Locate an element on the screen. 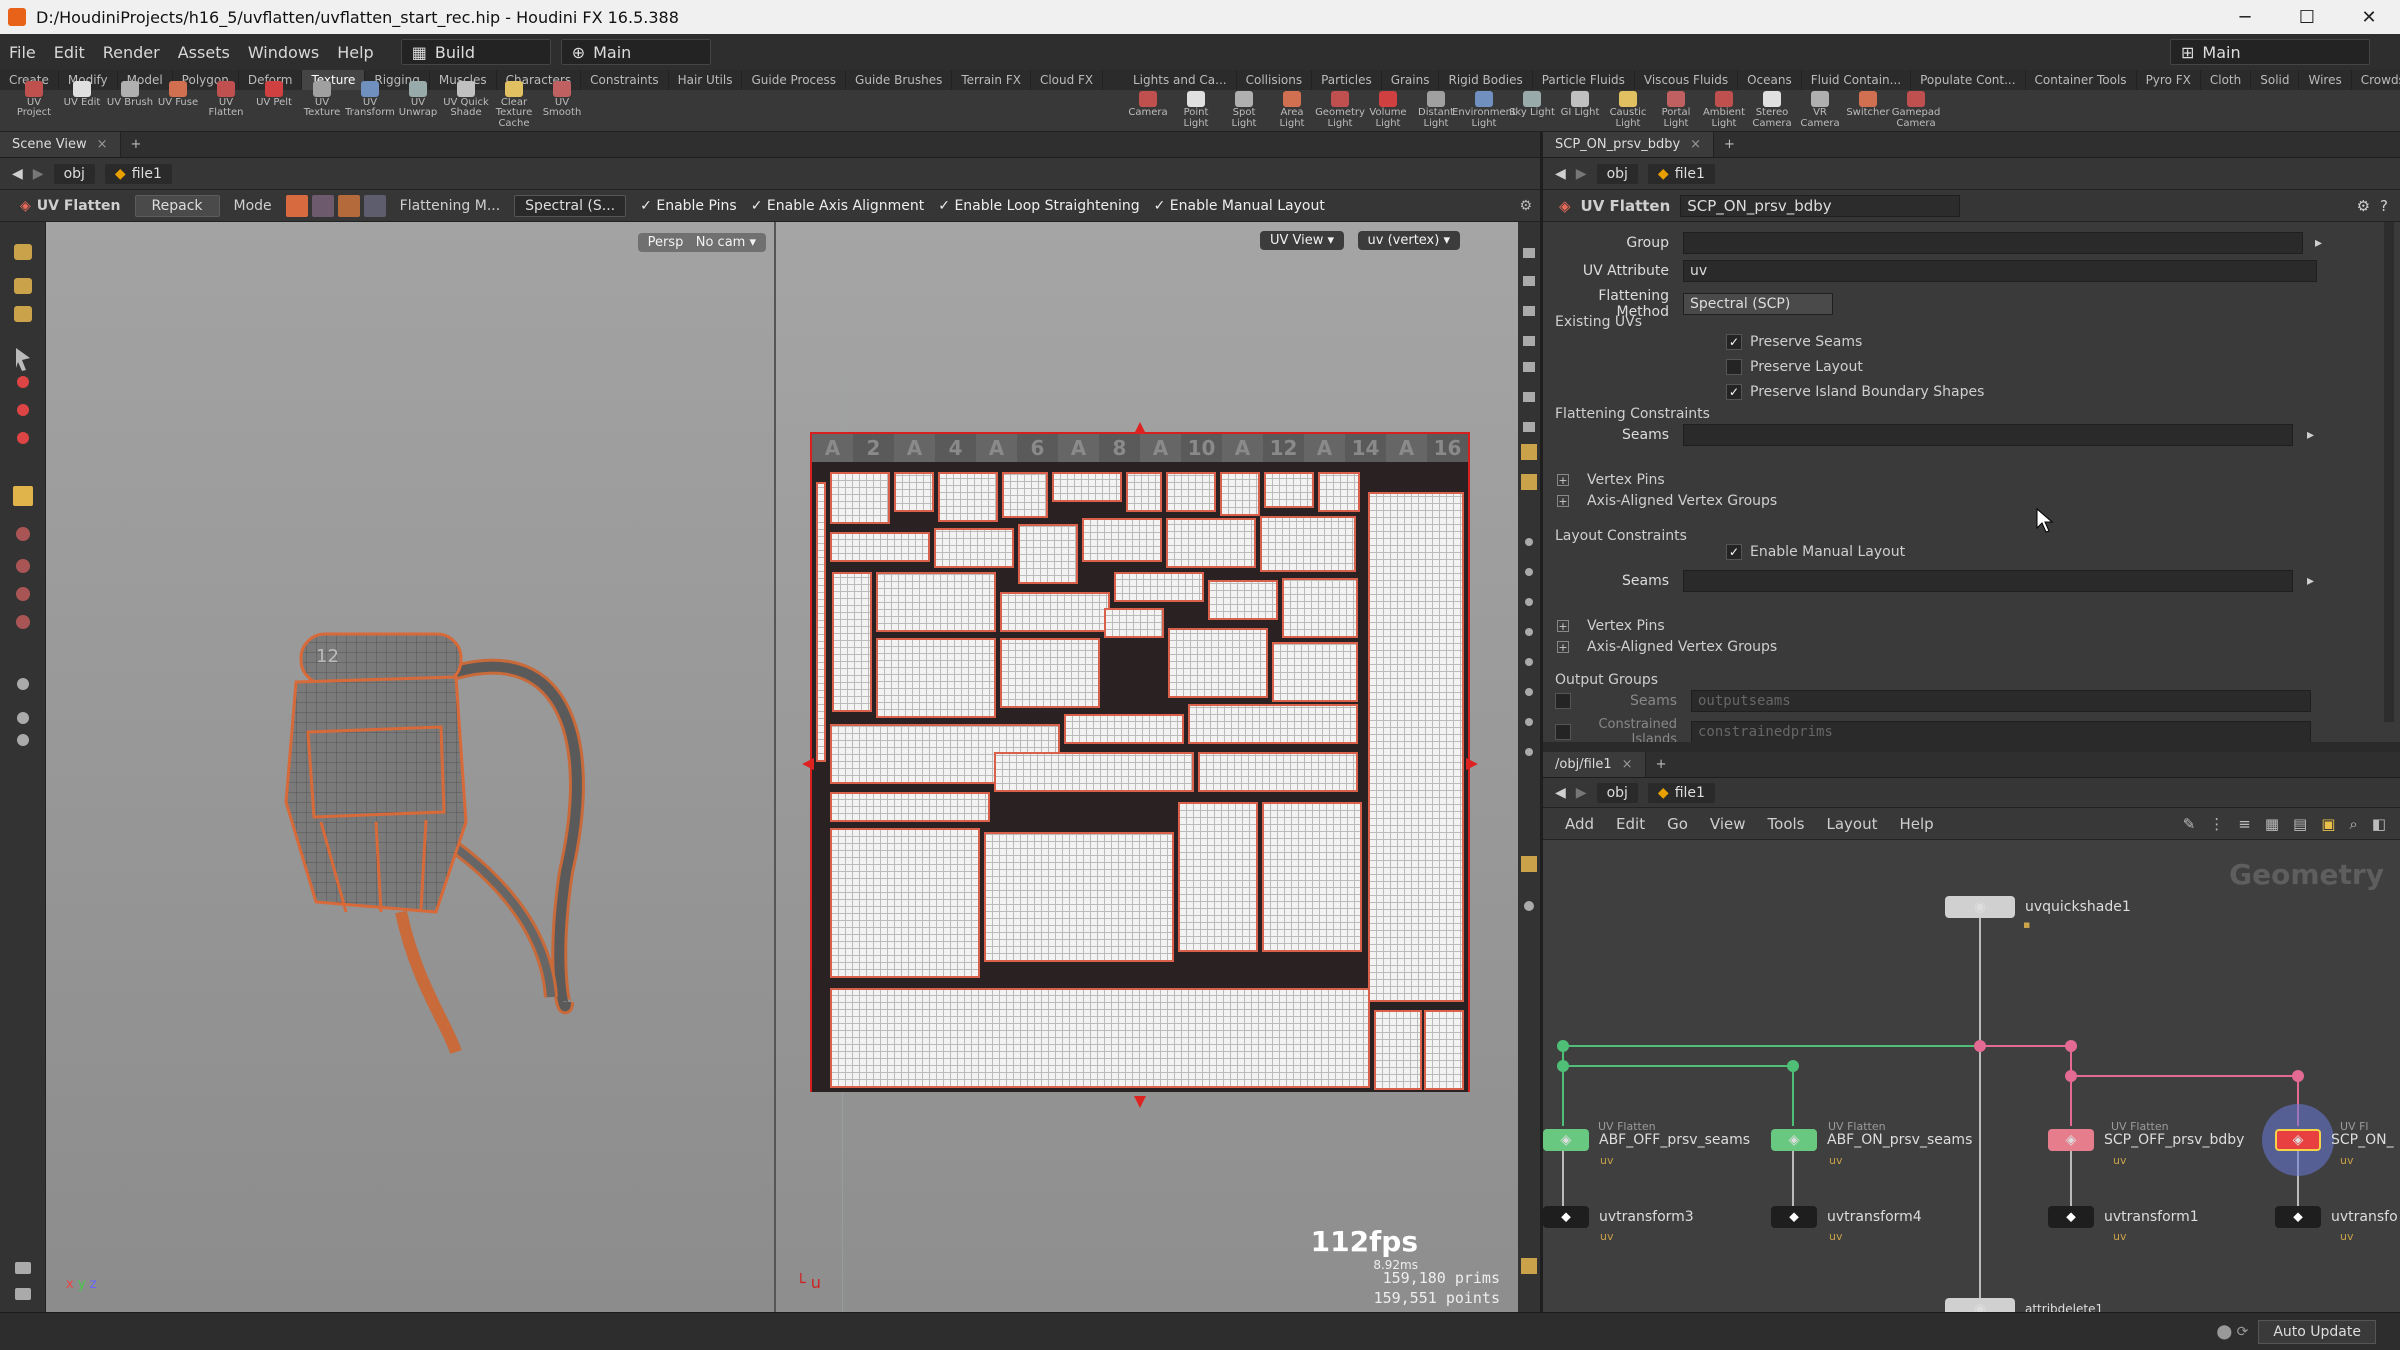 The width and height of the screenshot is (2400, 1350). tab-network: /obj/file1 × is located at coordinates (1594, 764).